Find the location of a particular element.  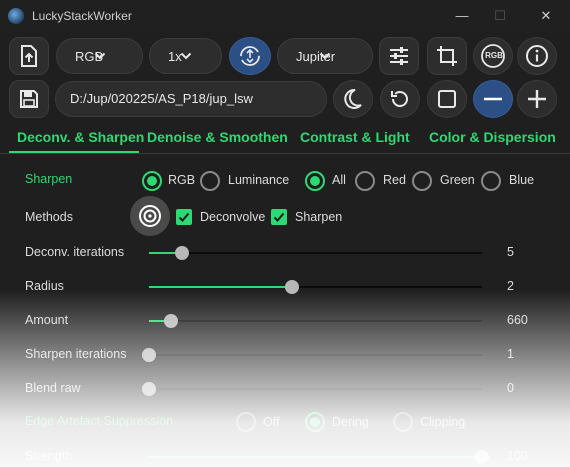

close-button: ✕ is located at coordinates (546, 16).